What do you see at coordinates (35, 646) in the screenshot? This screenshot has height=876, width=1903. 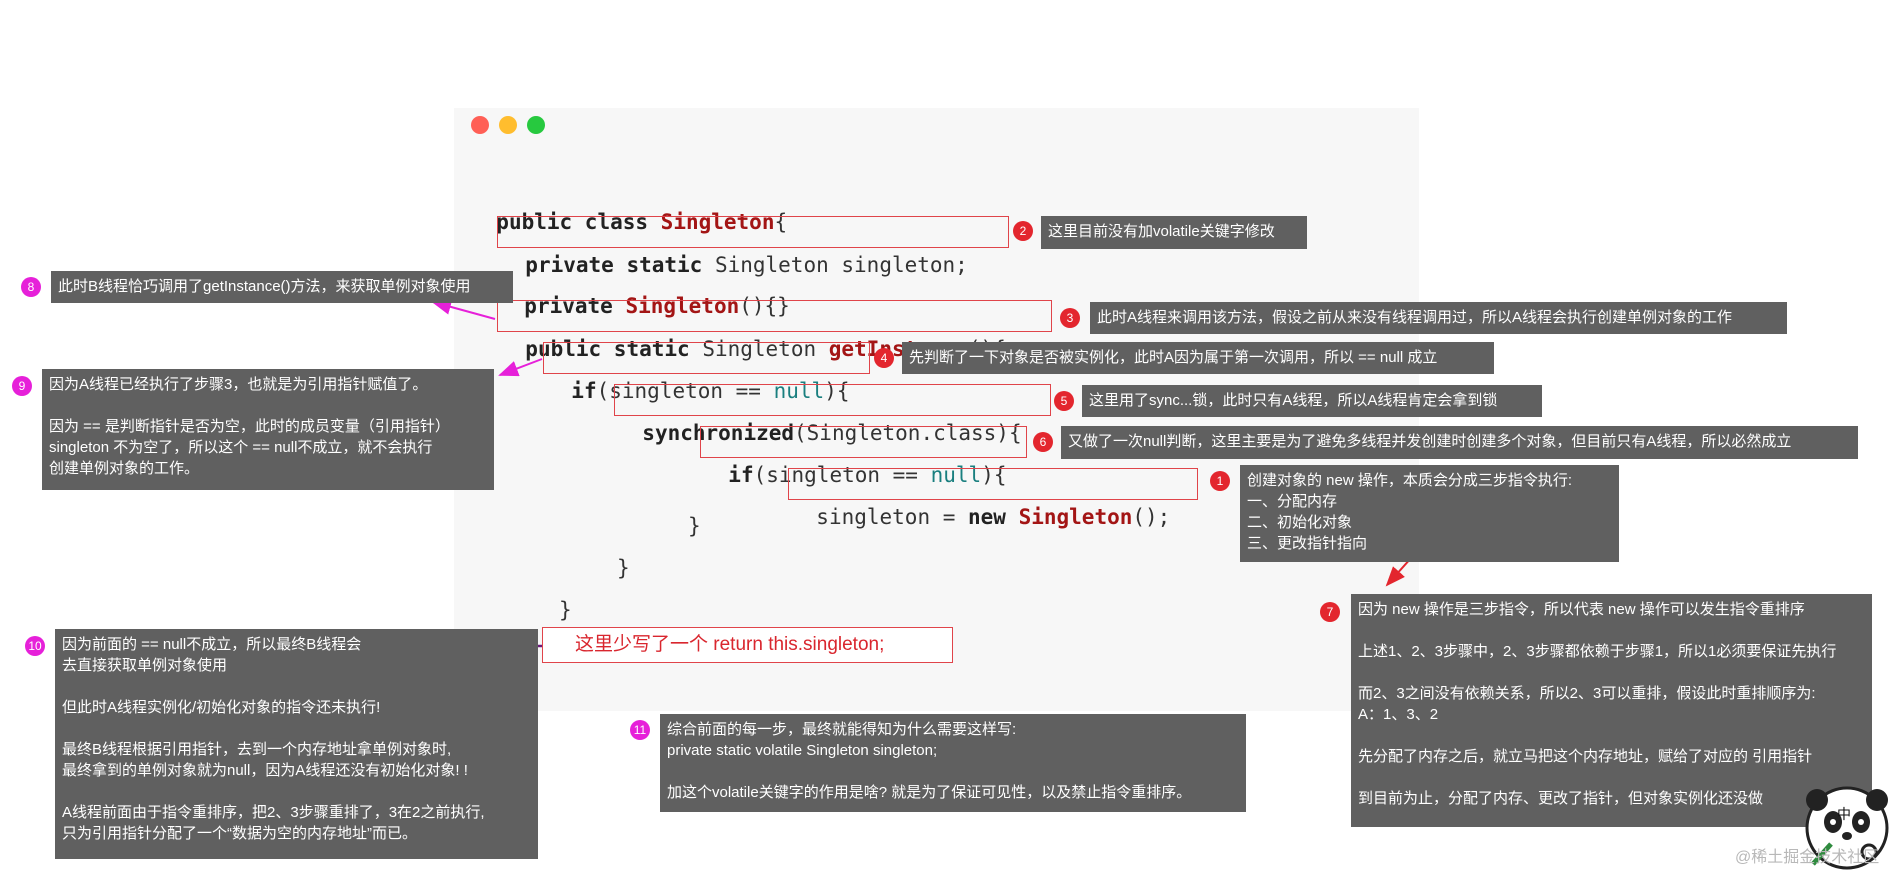 I see `badge-10: 10` at bounding box center [35, 646].